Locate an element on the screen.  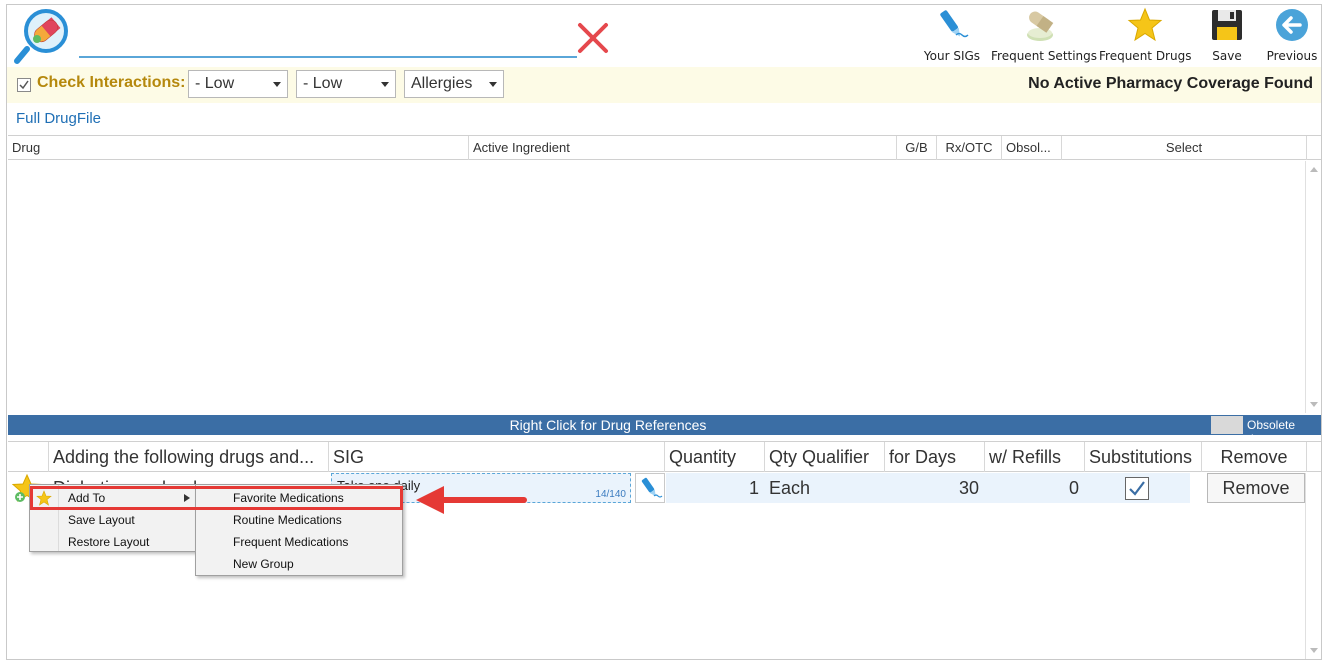
severity-dropdown-2-value: - Low is located at coordinates (323, 83).